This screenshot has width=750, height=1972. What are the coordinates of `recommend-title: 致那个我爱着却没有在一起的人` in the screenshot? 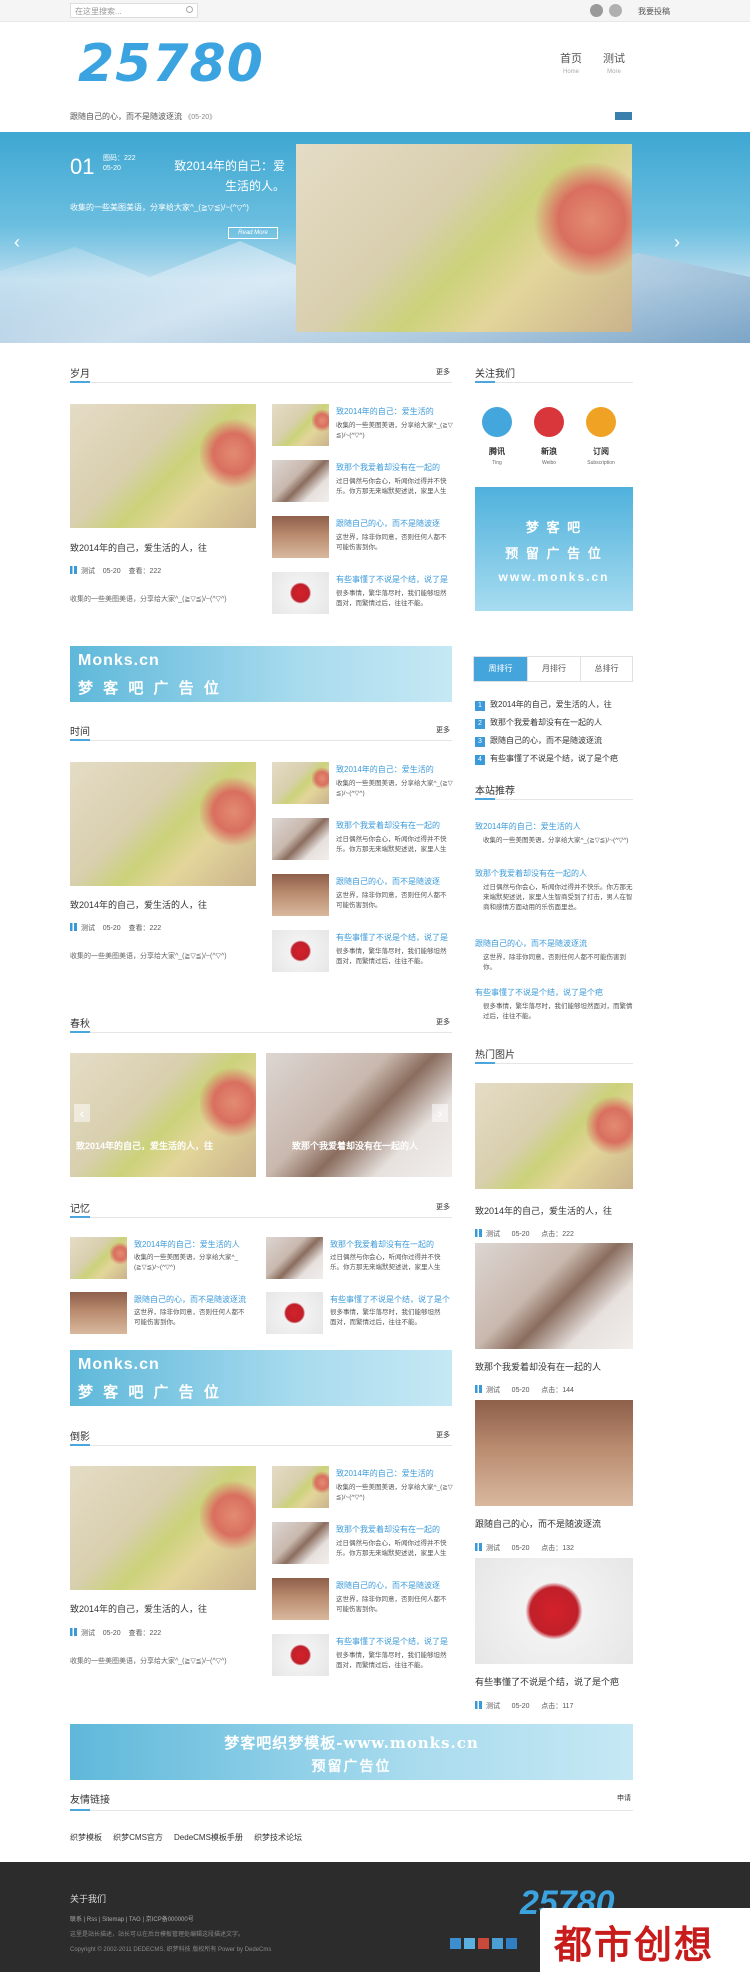 It's located at (531, 873).